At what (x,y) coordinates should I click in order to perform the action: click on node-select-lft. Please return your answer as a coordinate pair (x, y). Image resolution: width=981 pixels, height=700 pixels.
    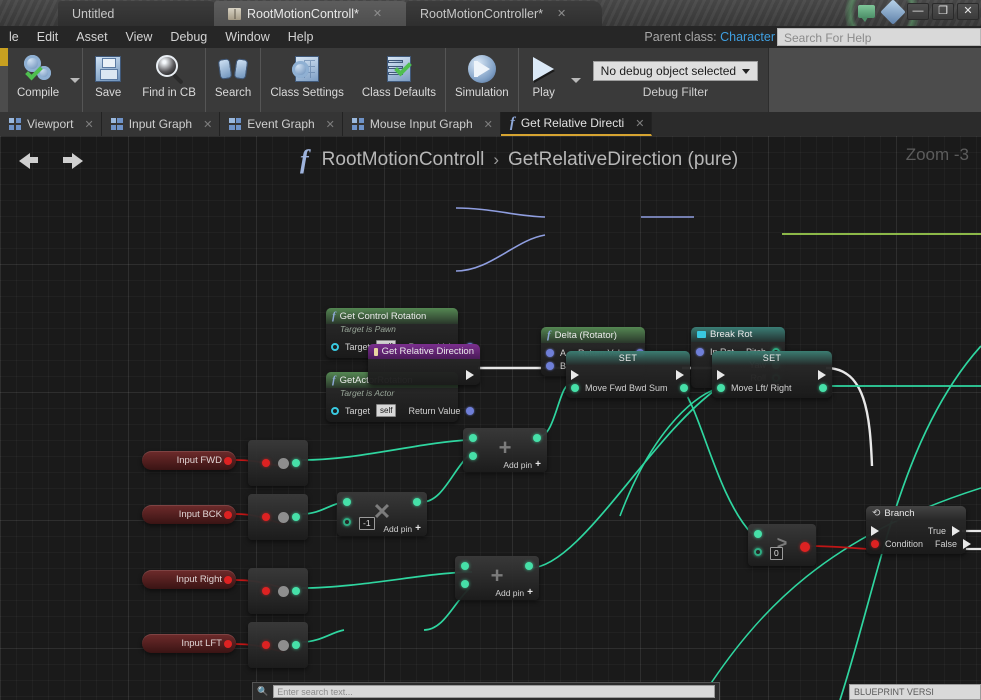
    Looking at the image, I should click on (278, 645).